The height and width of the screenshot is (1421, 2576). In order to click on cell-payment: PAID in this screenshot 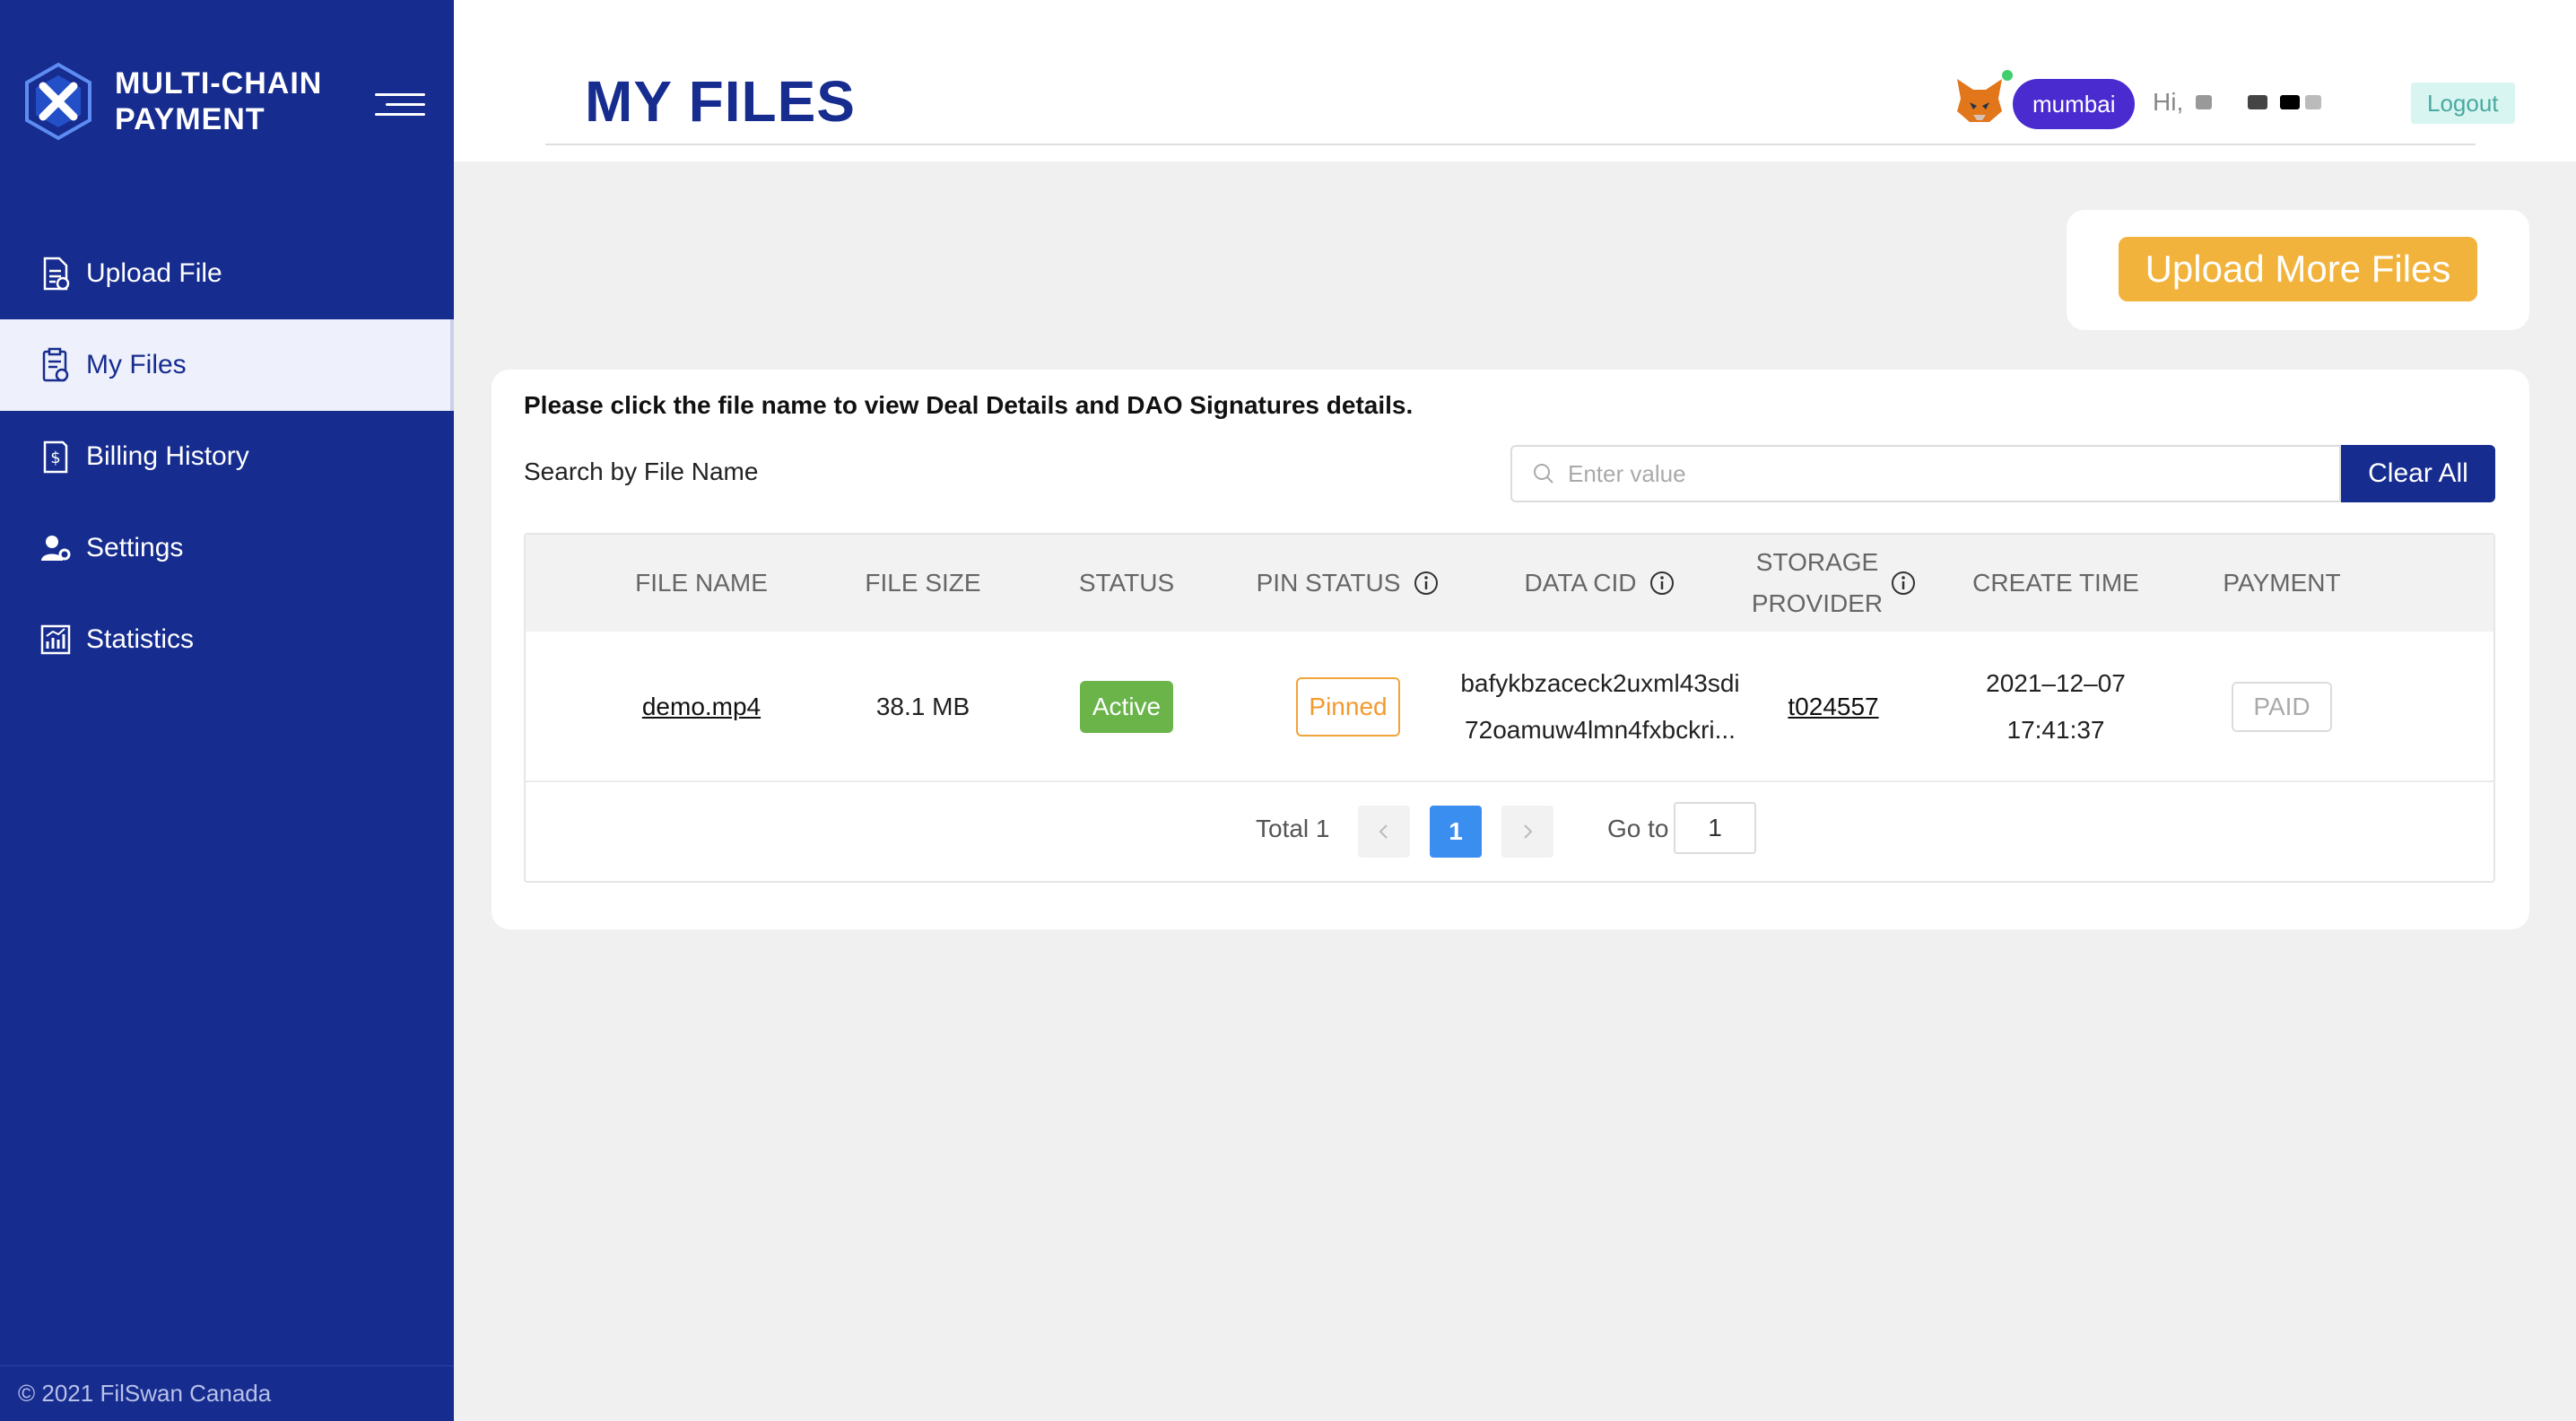, I will do `click(2282, 707)`.